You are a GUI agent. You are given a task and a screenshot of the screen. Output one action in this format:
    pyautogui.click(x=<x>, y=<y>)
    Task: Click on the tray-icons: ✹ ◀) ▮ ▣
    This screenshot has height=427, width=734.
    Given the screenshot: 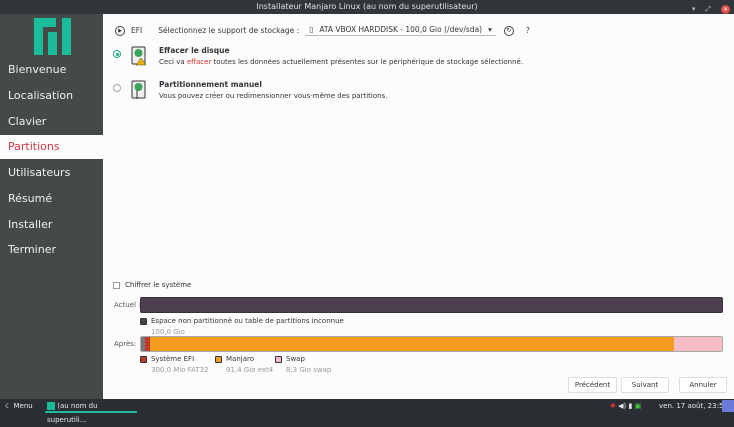 What is the action you would take?
    pyautogui.click(x=625, y=406)
    